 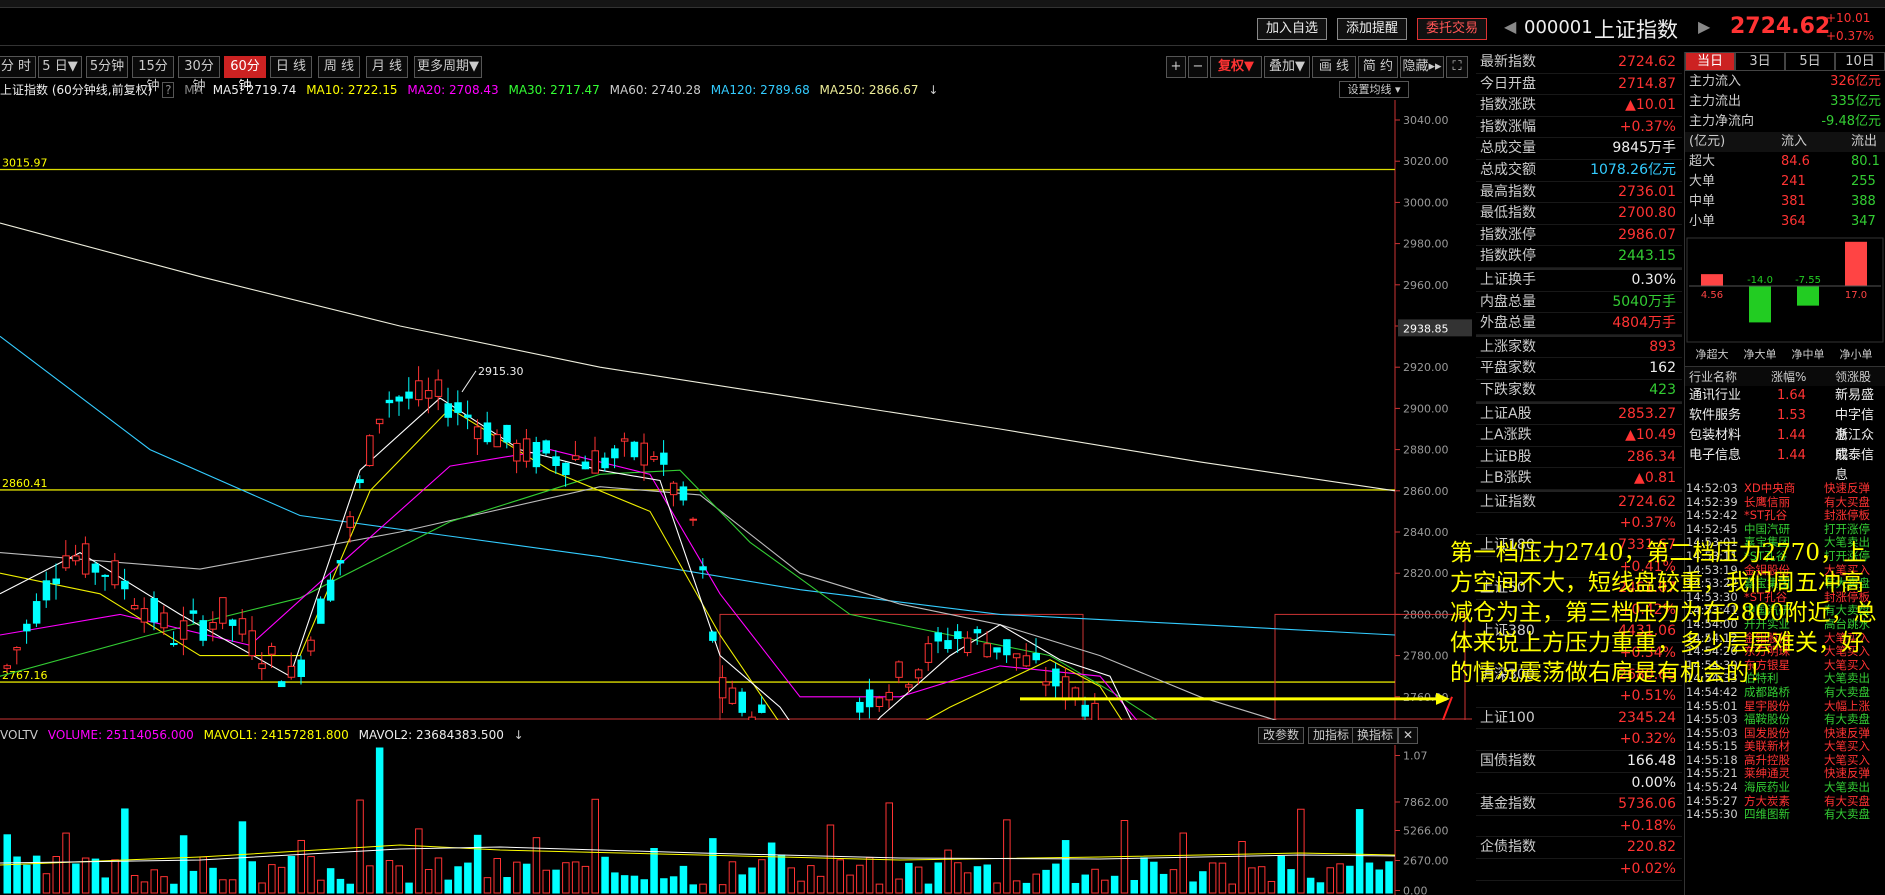 I want to click on tab-intraday: 分 时, so click(x=18, y=67).